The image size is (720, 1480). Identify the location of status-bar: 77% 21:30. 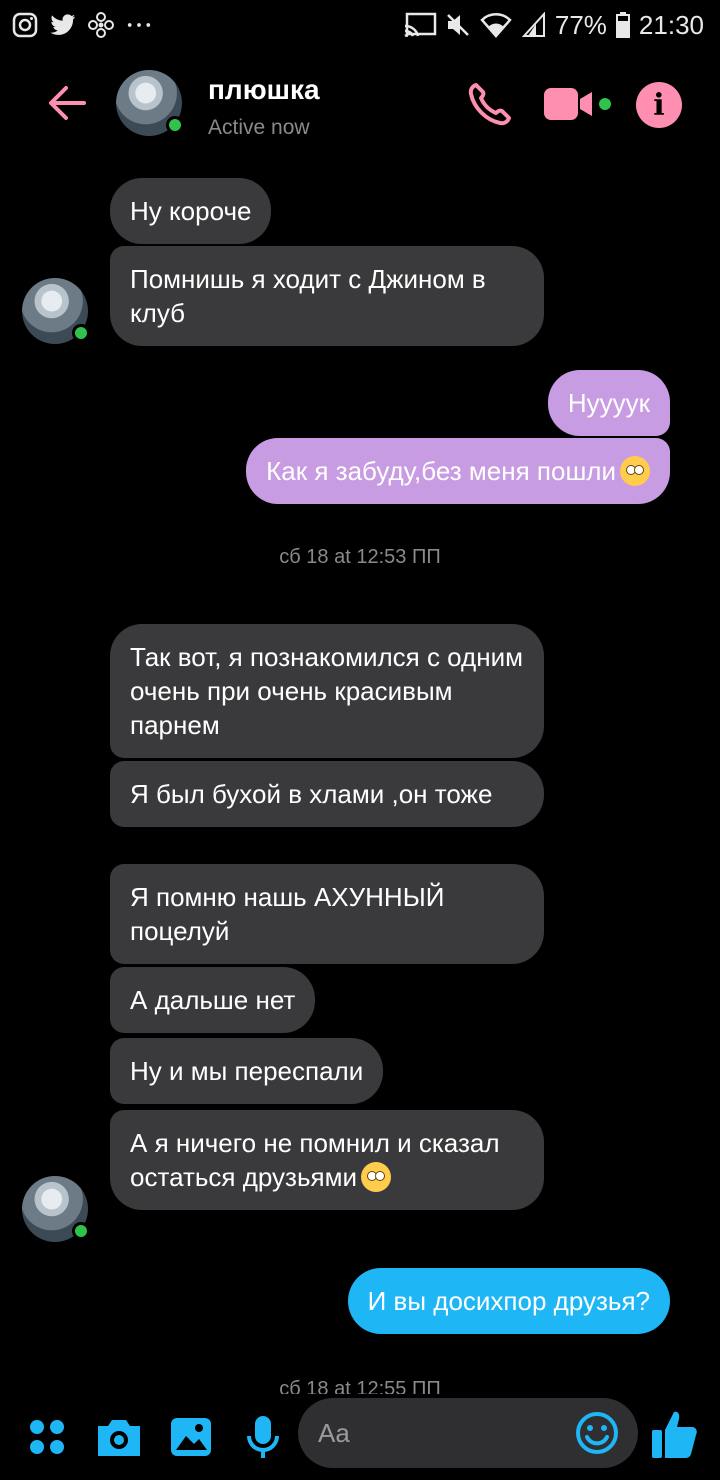
(360, 25).